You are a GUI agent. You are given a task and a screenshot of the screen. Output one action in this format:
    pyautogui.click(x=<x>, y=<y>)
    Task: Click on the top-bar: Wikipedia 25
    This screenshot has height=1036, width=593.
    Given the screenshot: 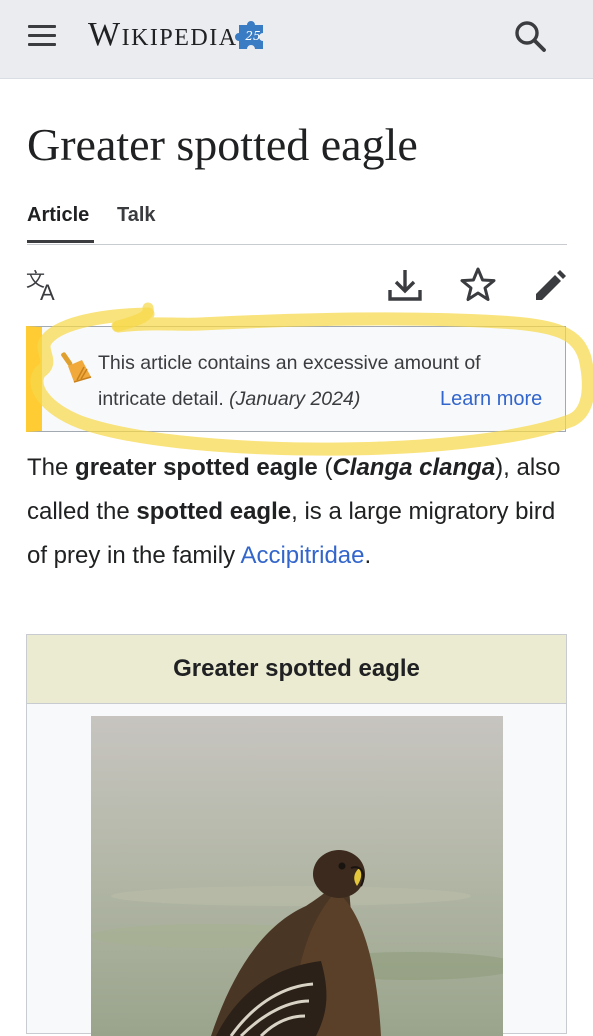 What is the action you would take?
    pyautogui.click(x=296, y=39)
    